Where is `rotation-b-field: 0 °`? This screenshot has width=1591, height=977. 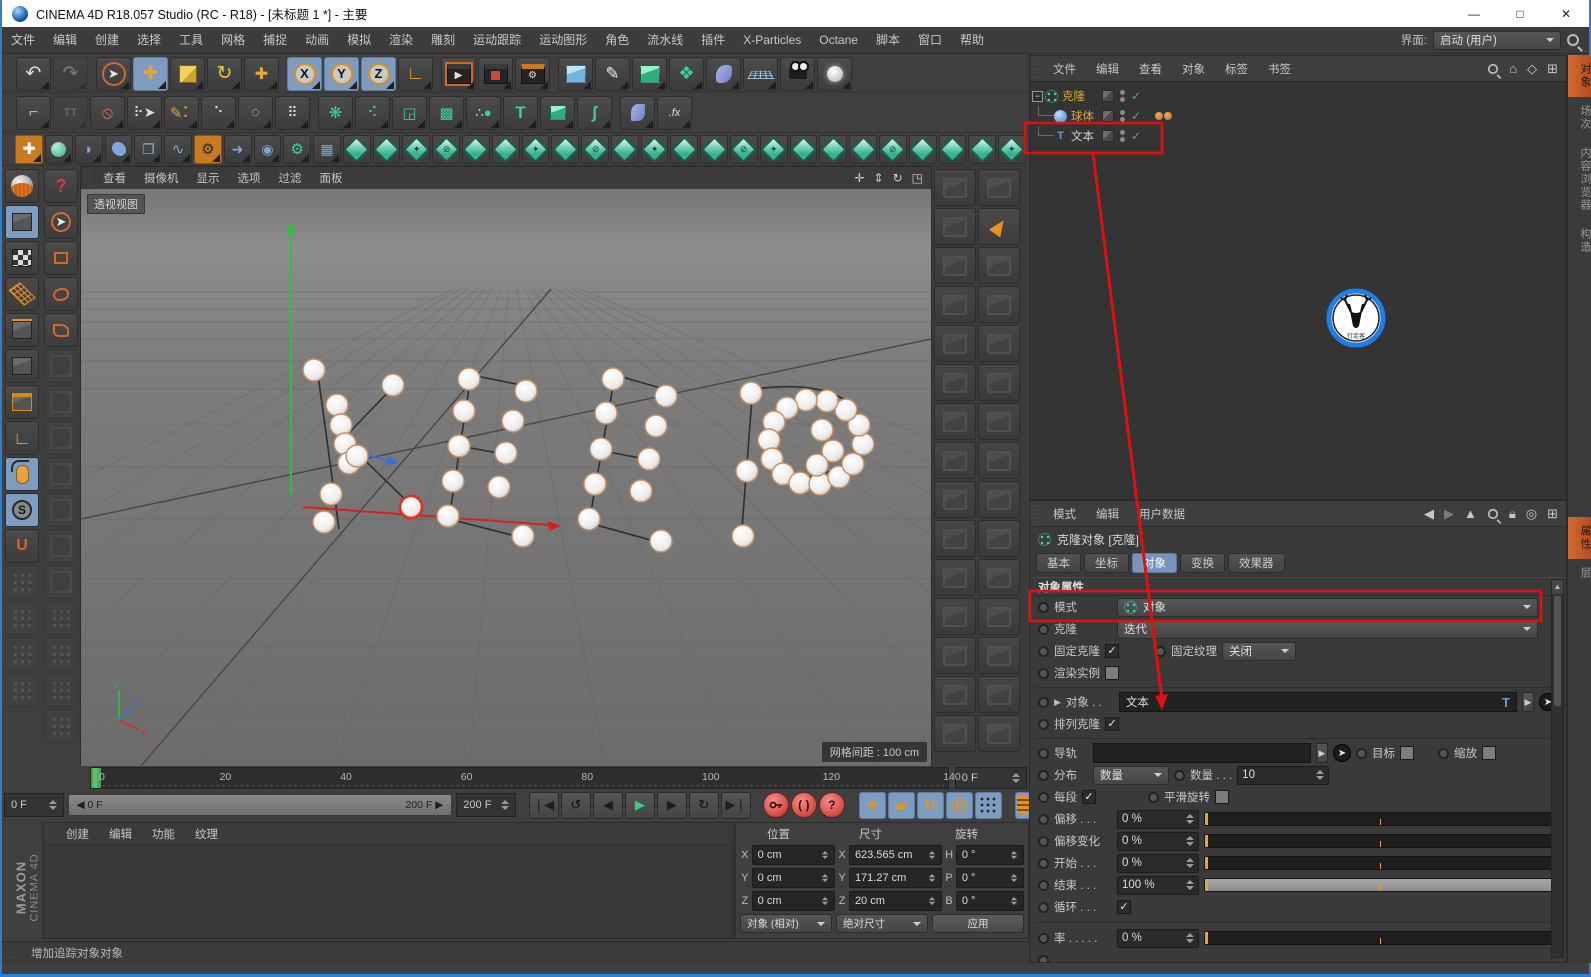 rotation-b-field: 0 ° is located at coordinates (989, 900).